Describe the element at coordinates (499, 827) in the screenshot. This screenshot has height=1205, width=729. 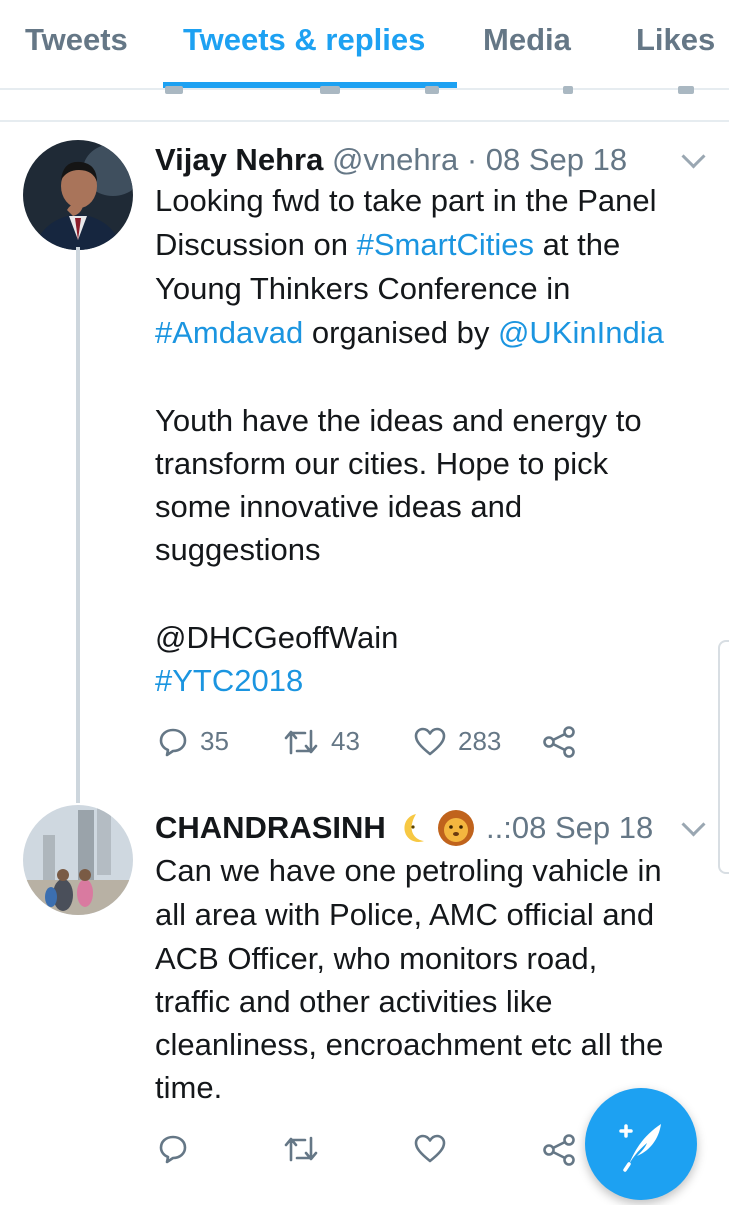
I see `handle-ellipsis: ..:` at that location.